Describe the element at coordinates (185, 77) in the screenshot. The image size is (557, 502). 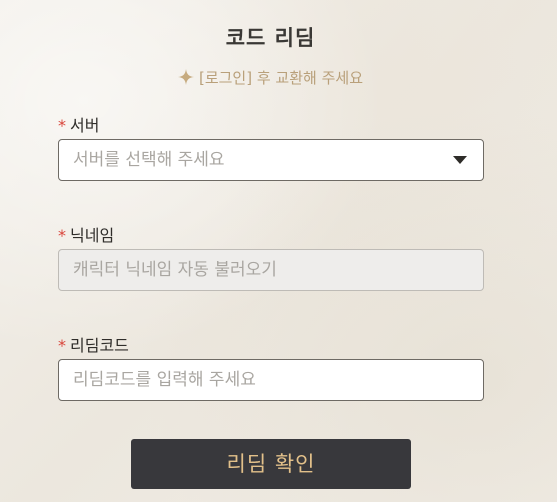
I see `sparkle-icon` at that location.